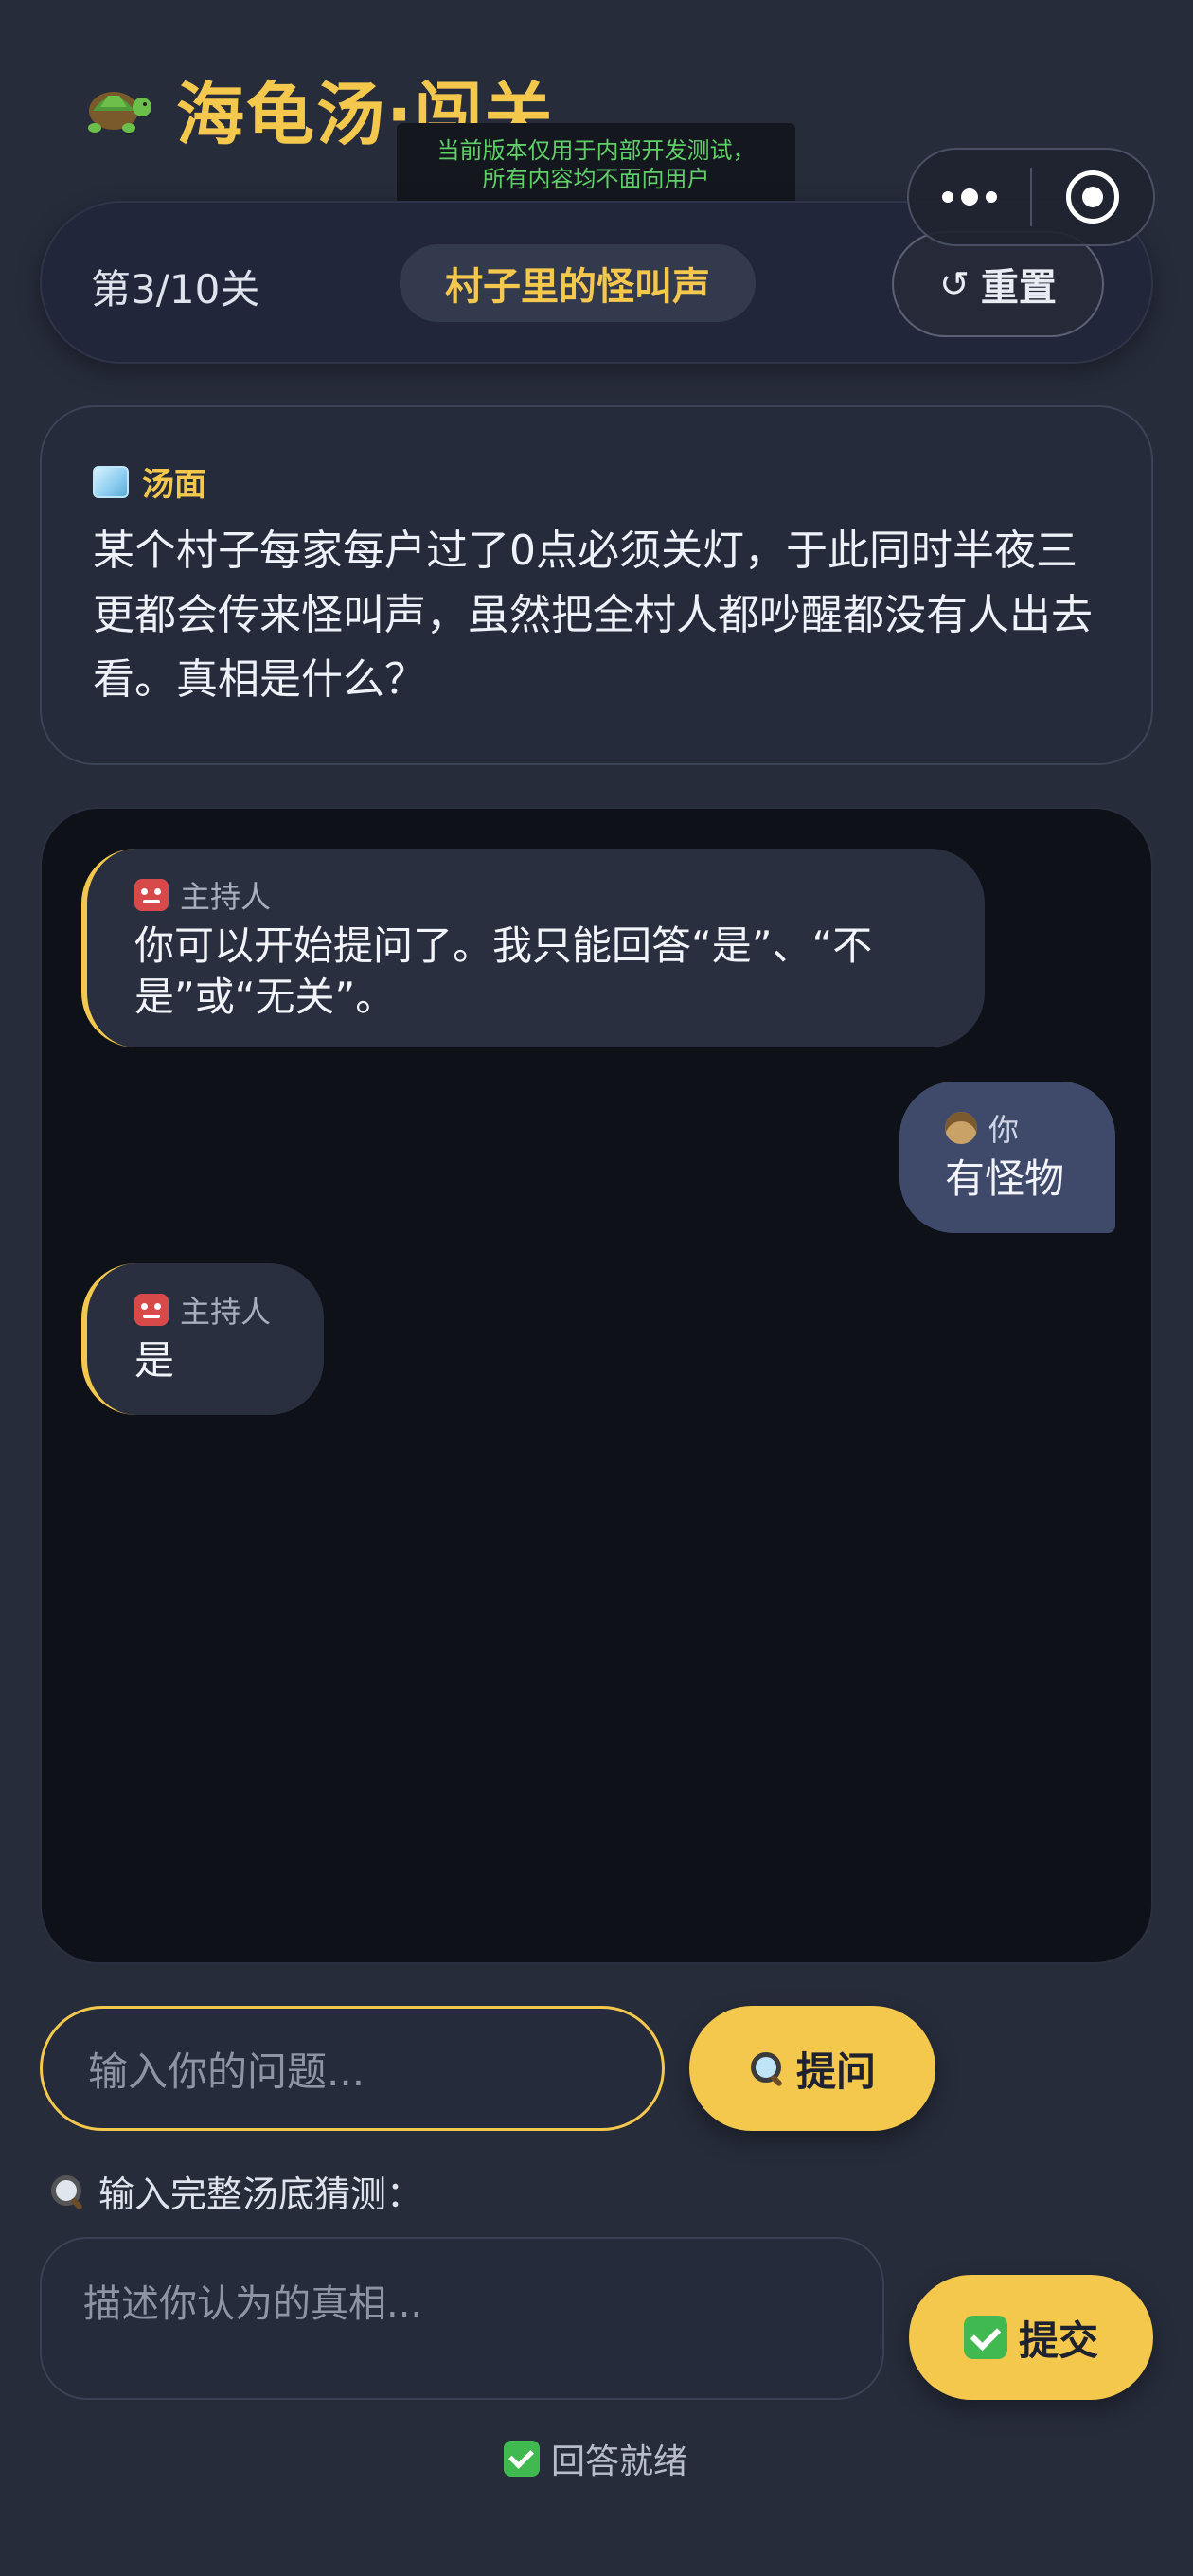 Image resolution: width=1193 pixels, height=2576 pixels. Describe the element at coordinates (954, 284) in the screenshot. I see `reset-icon: ↺` at that location.